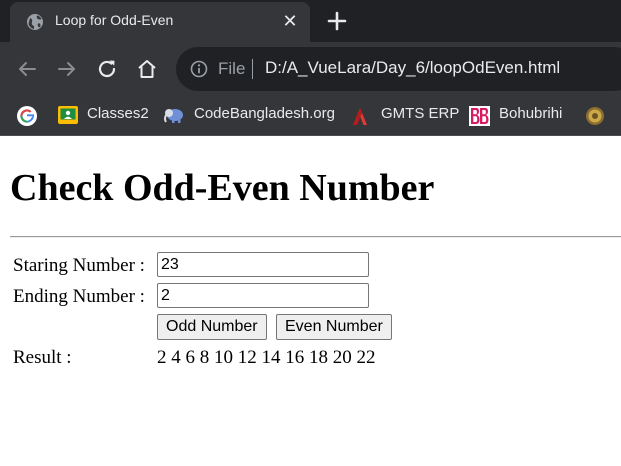 Image resolution: width=621 pixels, height=466 pixels. Describe the element at coordinates (147, 69) in the screenshot. I see `home-icon` at that location.